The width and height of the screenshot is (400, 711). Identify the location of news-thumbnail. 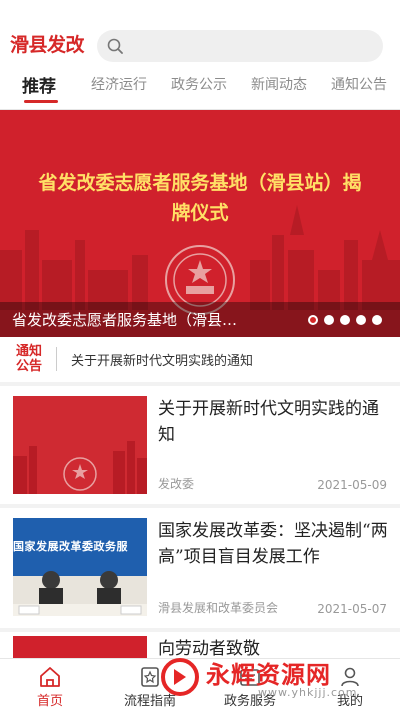
(80, 445).